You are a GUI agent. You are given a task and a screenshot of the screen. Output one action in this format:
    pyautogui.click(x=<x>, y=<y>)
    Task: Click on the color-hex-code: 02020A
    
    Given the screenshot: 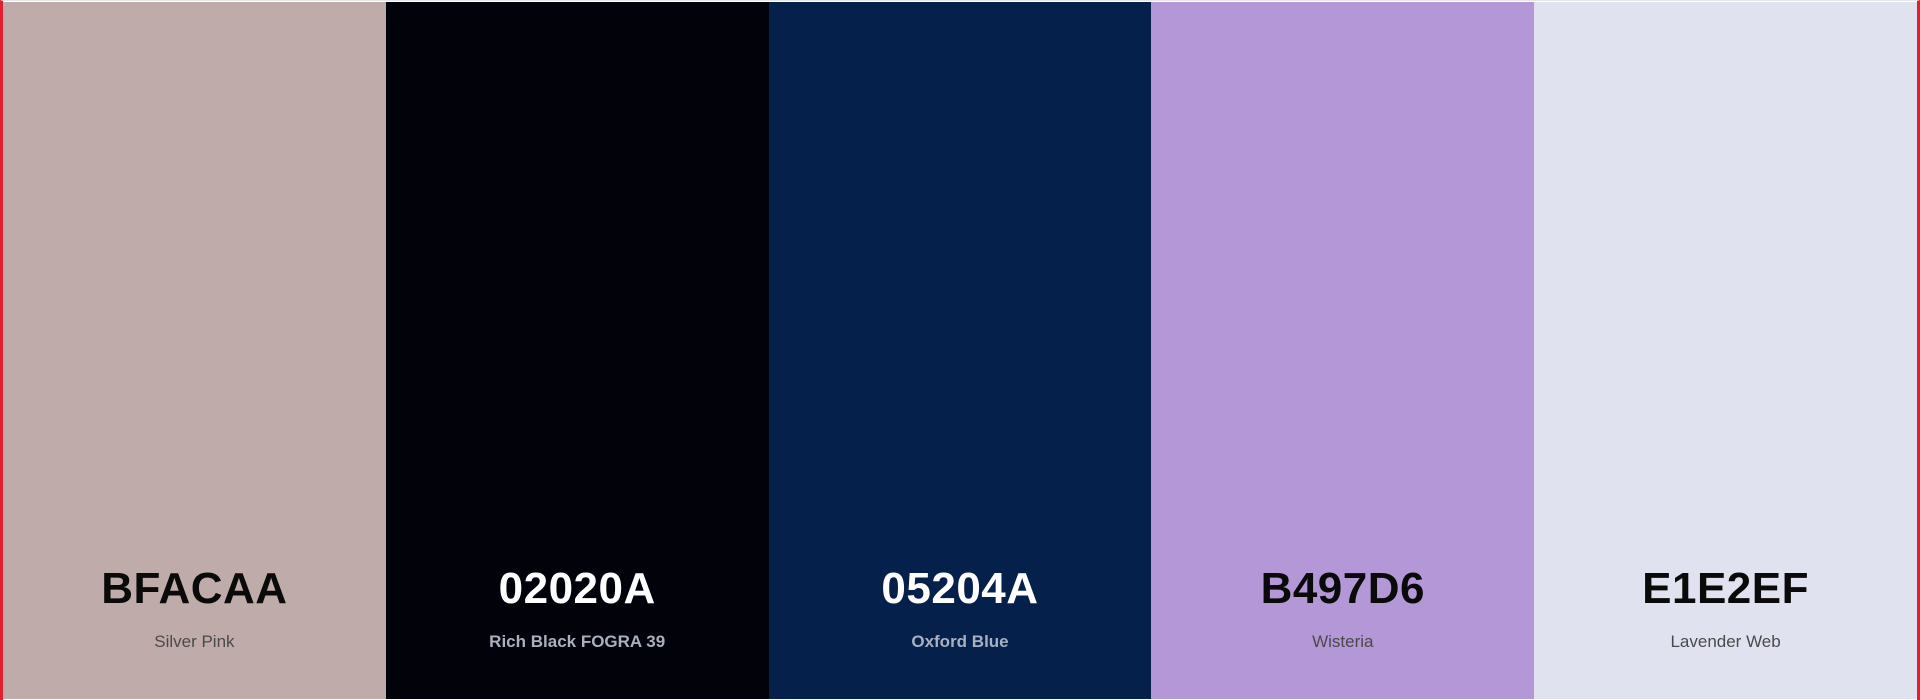 What is the action you would take?
    pyautogui.click(x=577, y=589)
    